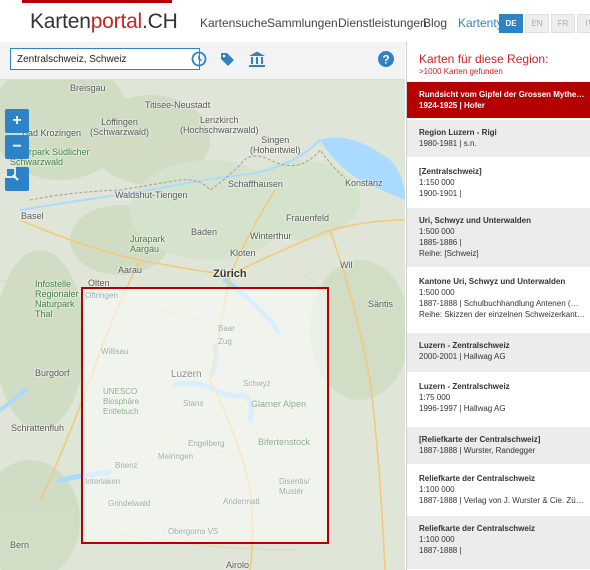  Describe the element at coordinates (130, 270) in the screenshot. I see `place-aarau: Aarau` at that location.